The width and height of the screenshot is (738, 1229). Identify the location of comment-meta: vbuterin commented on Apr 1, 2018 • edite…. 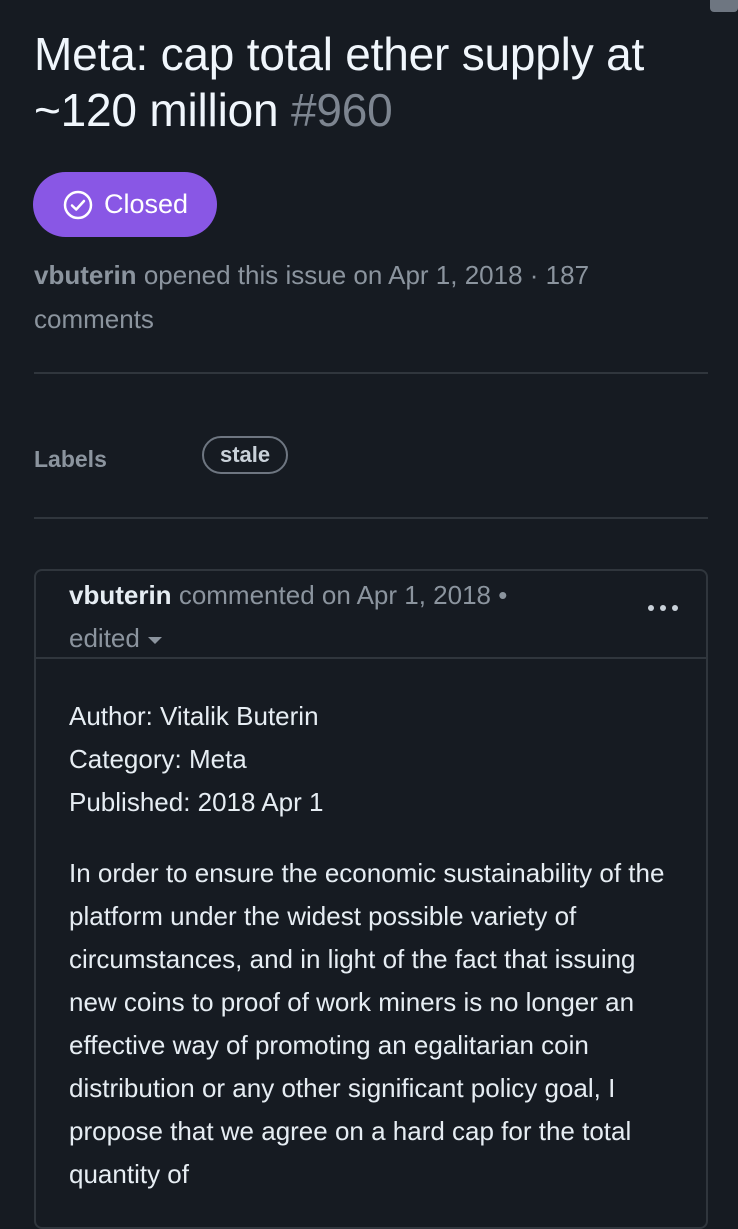
(329, 617).